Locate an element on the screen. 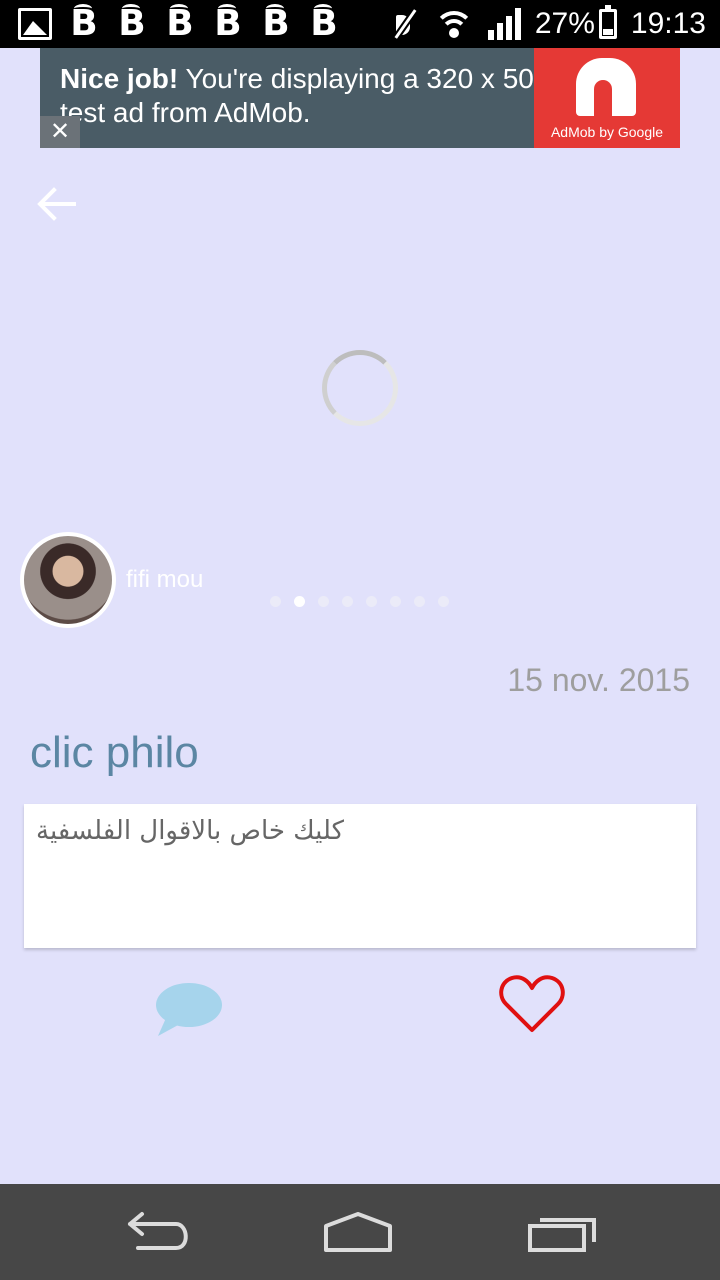 This screenshot has height=1280, width=720. back-icon is located at coordinates (158, 1231).